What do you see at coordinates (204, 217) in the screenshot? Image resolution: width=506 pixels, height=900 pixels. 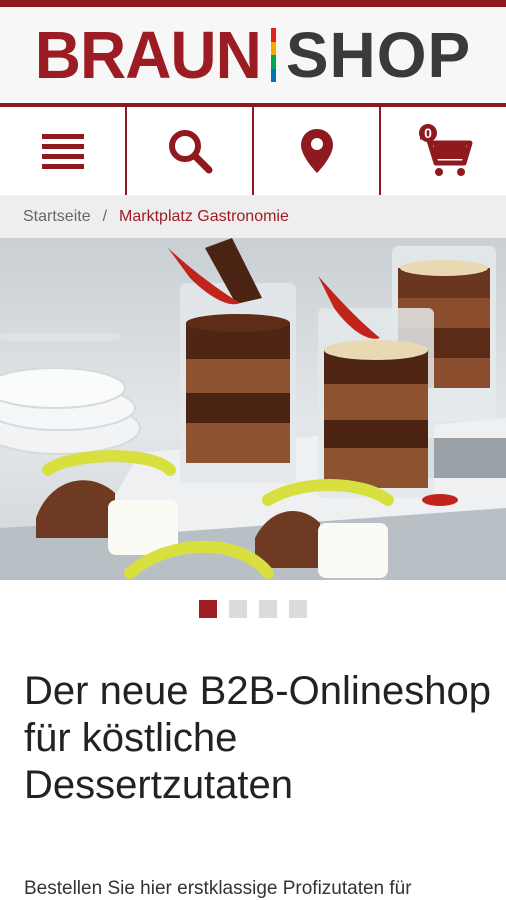 I see `breadcrumb-current: Marktplatz Gastronomie` at bounding box center [204, 217].